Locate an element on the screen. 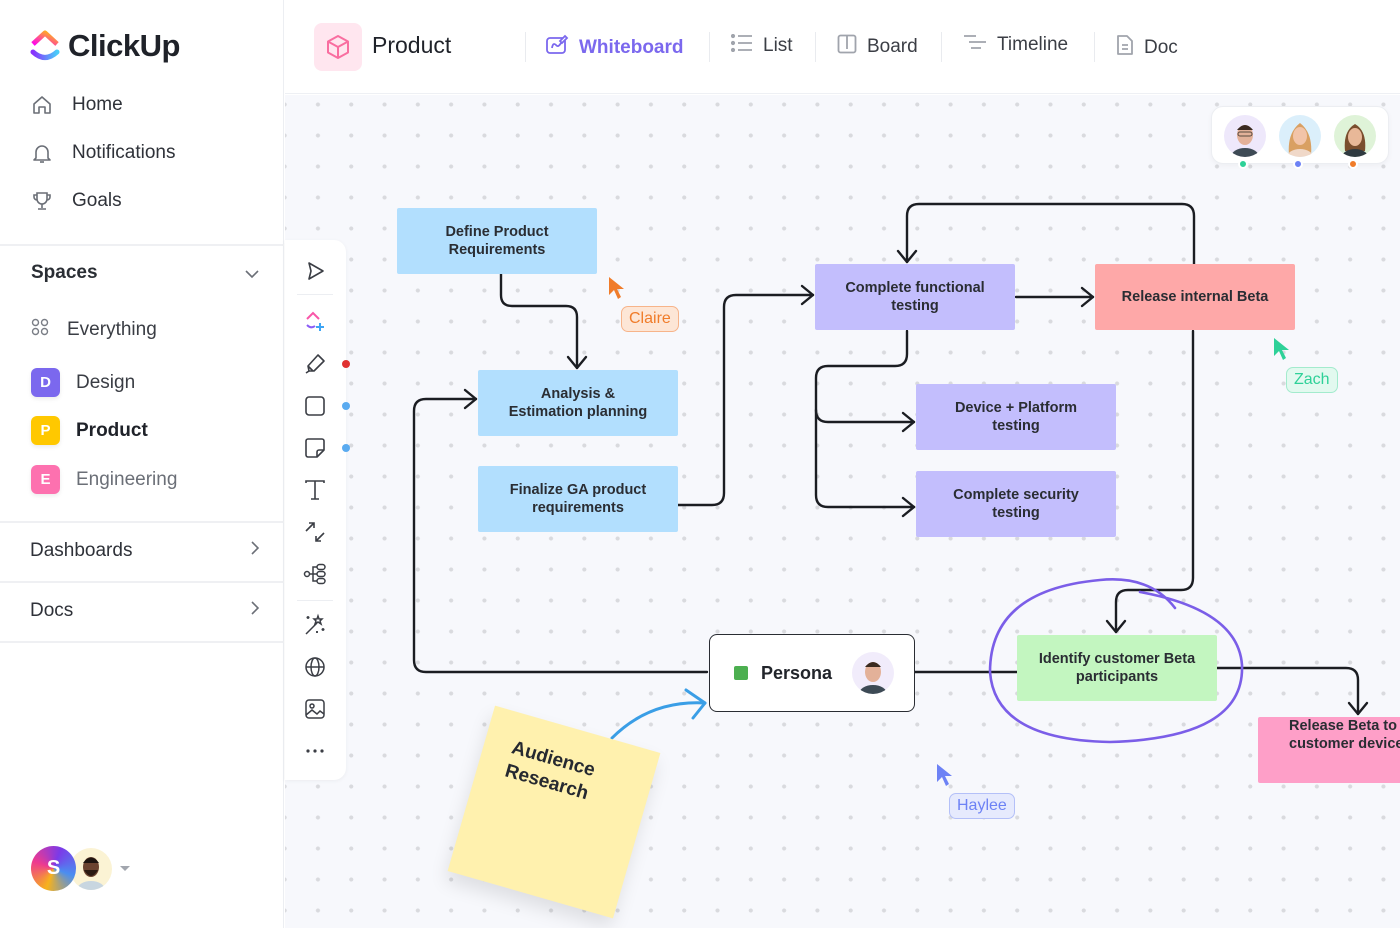  node-release-beta-customers: Release Beta to customer devices is located at coordinates (1329, 750).